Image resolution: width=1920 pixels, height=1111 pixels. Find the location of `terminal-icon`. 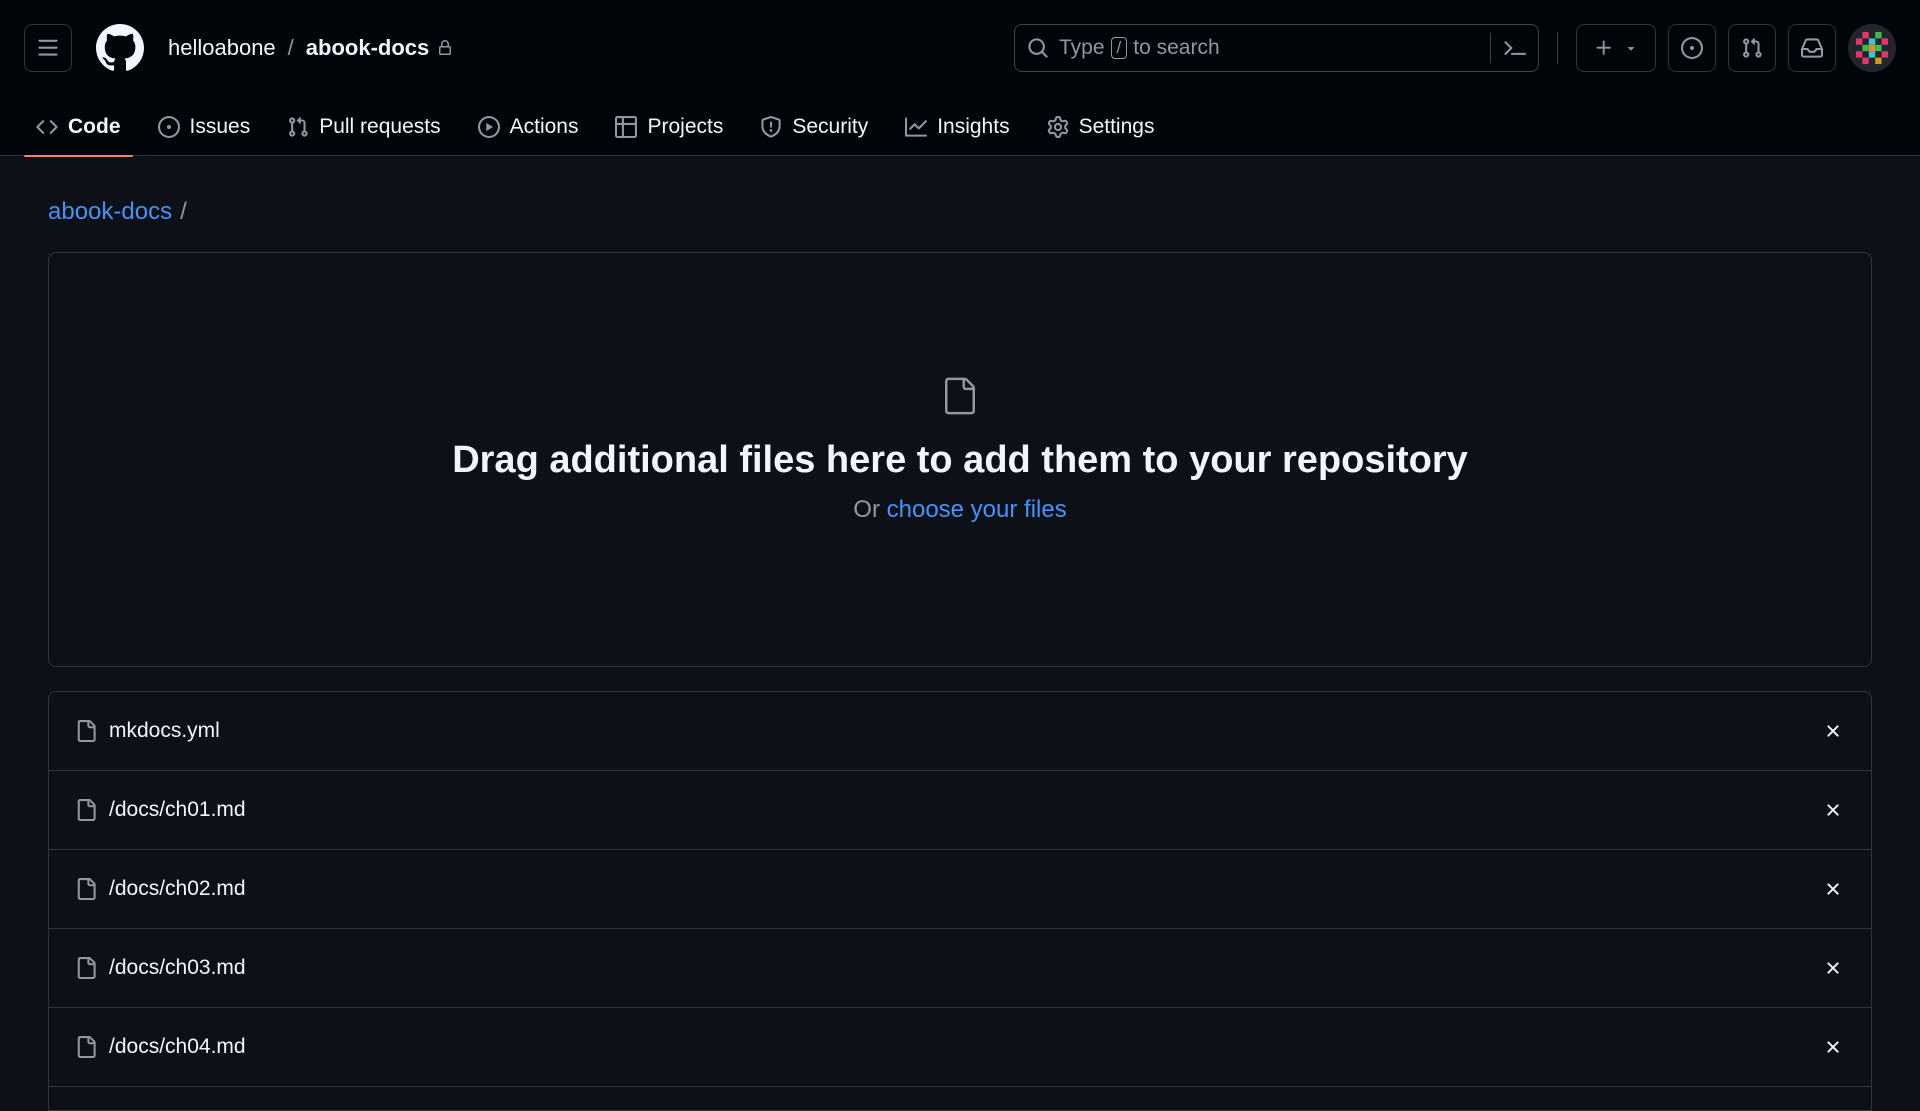

terminal-icon is located at coordinates (1514, 48).